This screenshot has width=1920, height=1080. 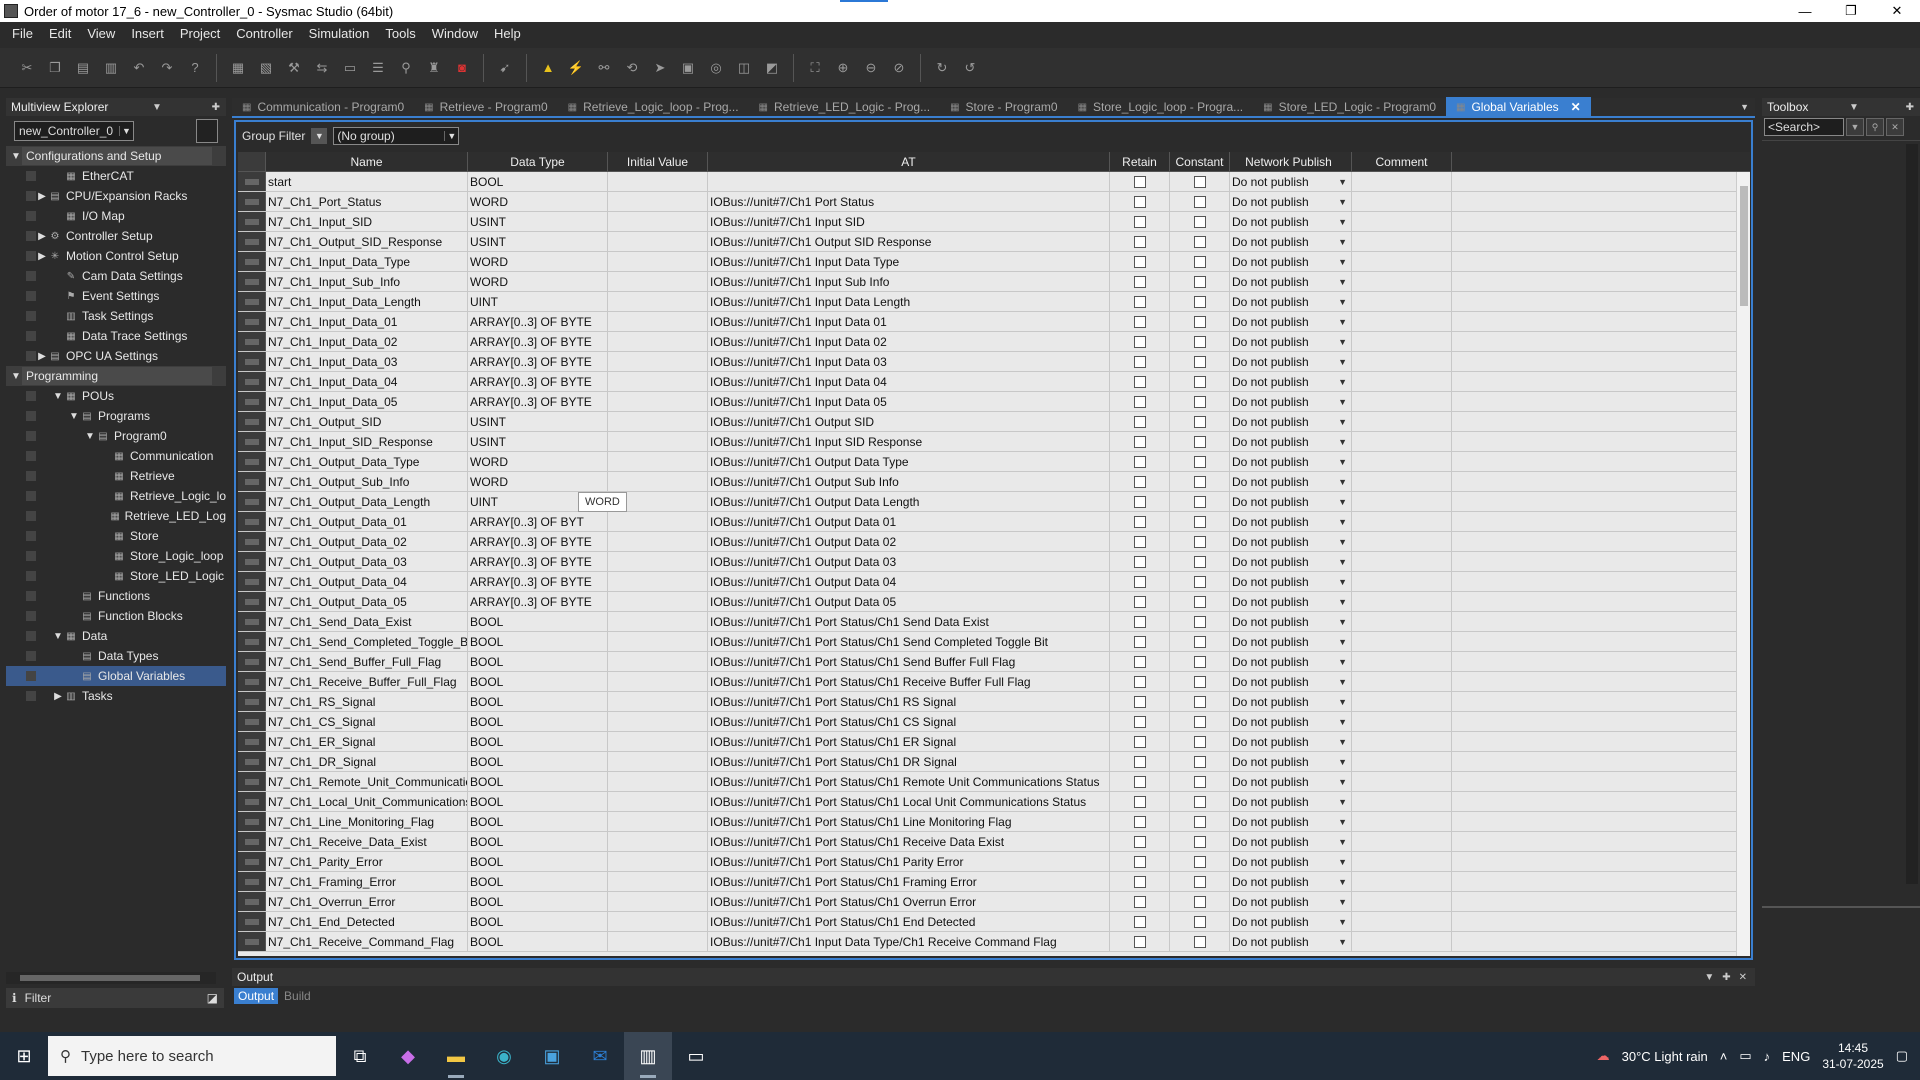 I want to click on variable-name-cell: N7_Ch1_Output_SID_Response, so click(x=367, y=241).